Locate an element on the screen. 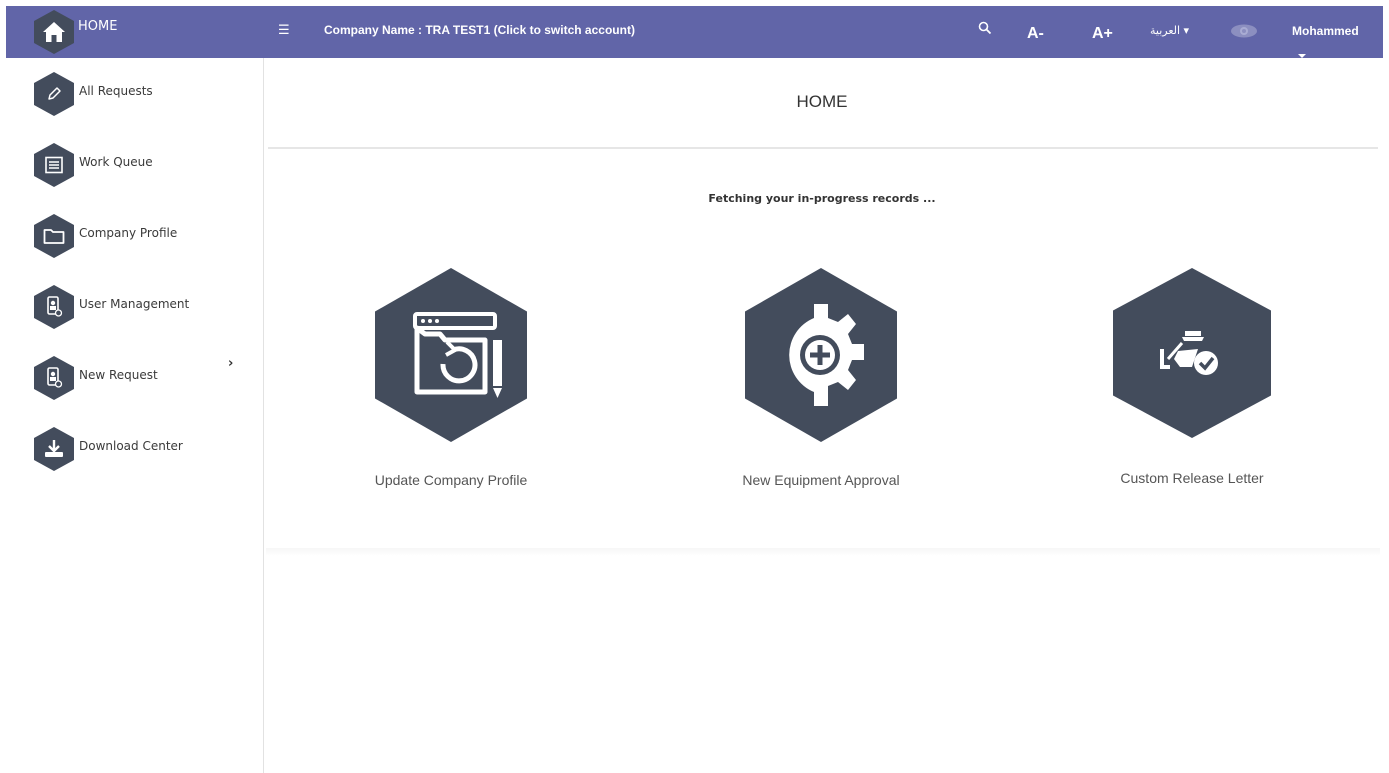 This screenshot has width=1389, height=773. sidebar-item-download-center: Download Center is located at coordinates (108, 449).